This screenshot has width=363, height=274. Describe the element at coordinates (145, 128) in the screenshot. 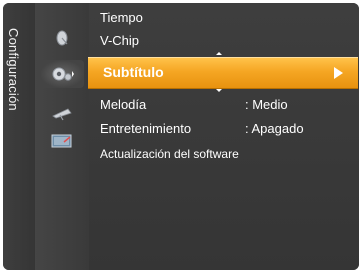

I see `menu-item-entretenimiento: Entretenimiento` at that location.